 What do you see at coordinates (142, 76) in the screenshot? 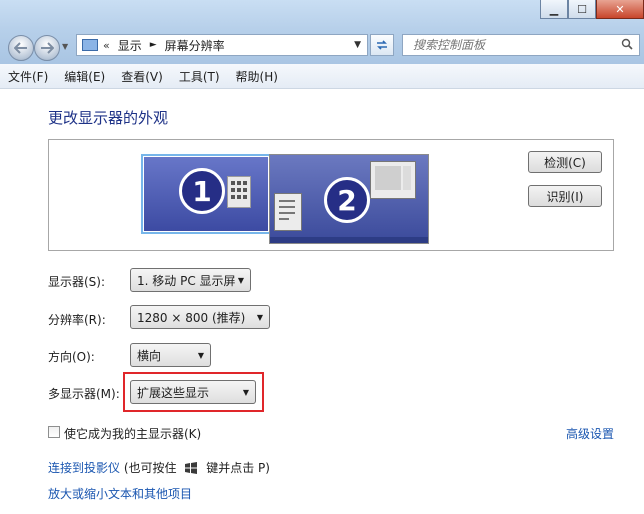
I see `menu-view: 查看(V)` at bounding box center [142, 76].